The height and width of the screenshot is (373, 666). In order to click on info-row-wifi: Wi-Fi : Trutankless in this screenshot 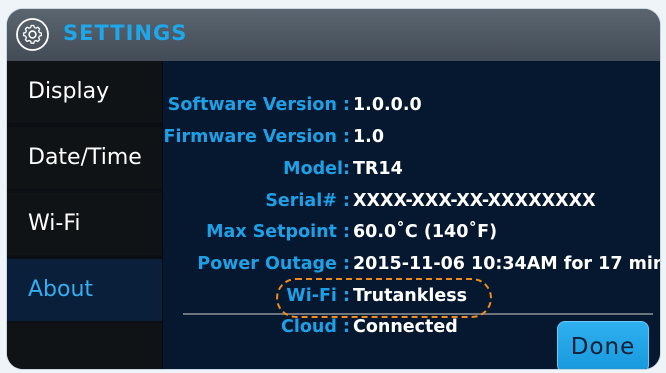, I will do `click(411, 300)`.